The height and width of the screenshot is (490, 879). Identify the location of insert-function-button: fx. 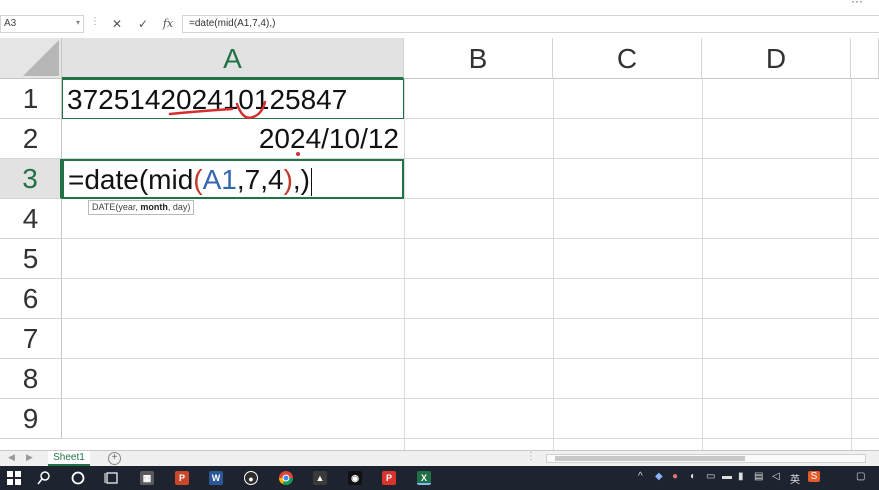
(168, 24).